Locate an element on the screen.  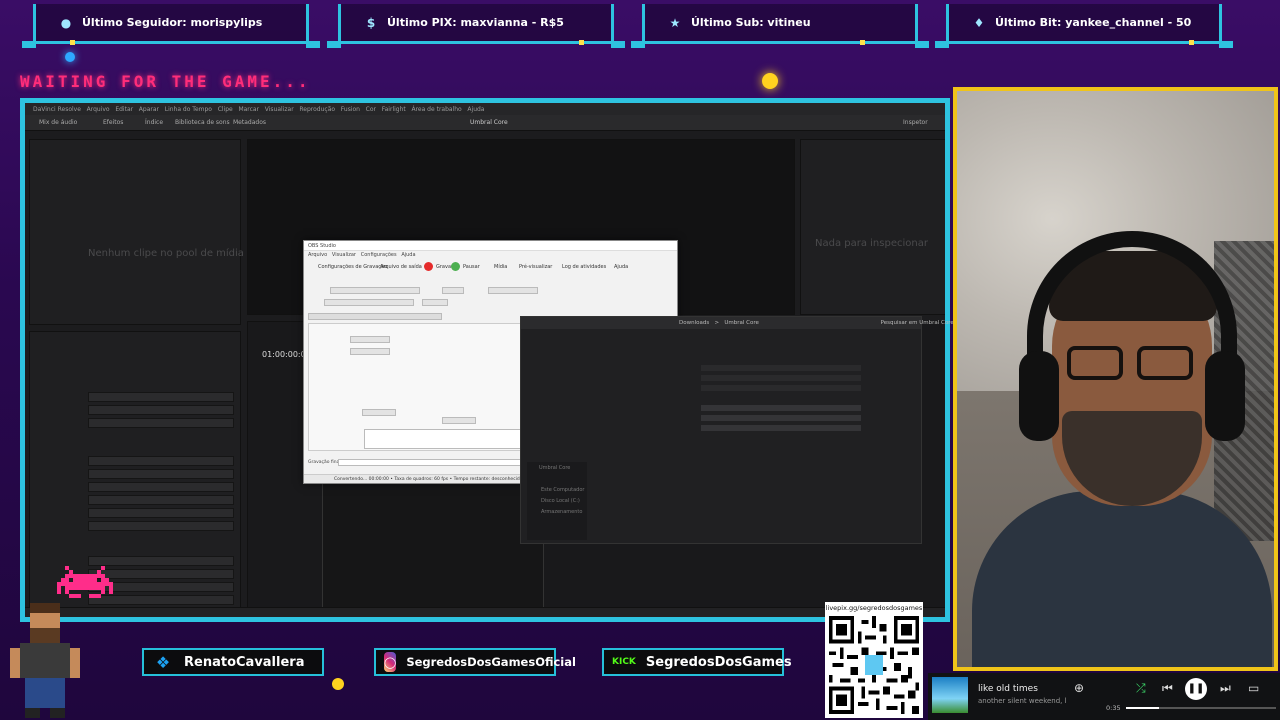
social-handle: SegredosDosGamesOficial is located at coordinates (491, 662).